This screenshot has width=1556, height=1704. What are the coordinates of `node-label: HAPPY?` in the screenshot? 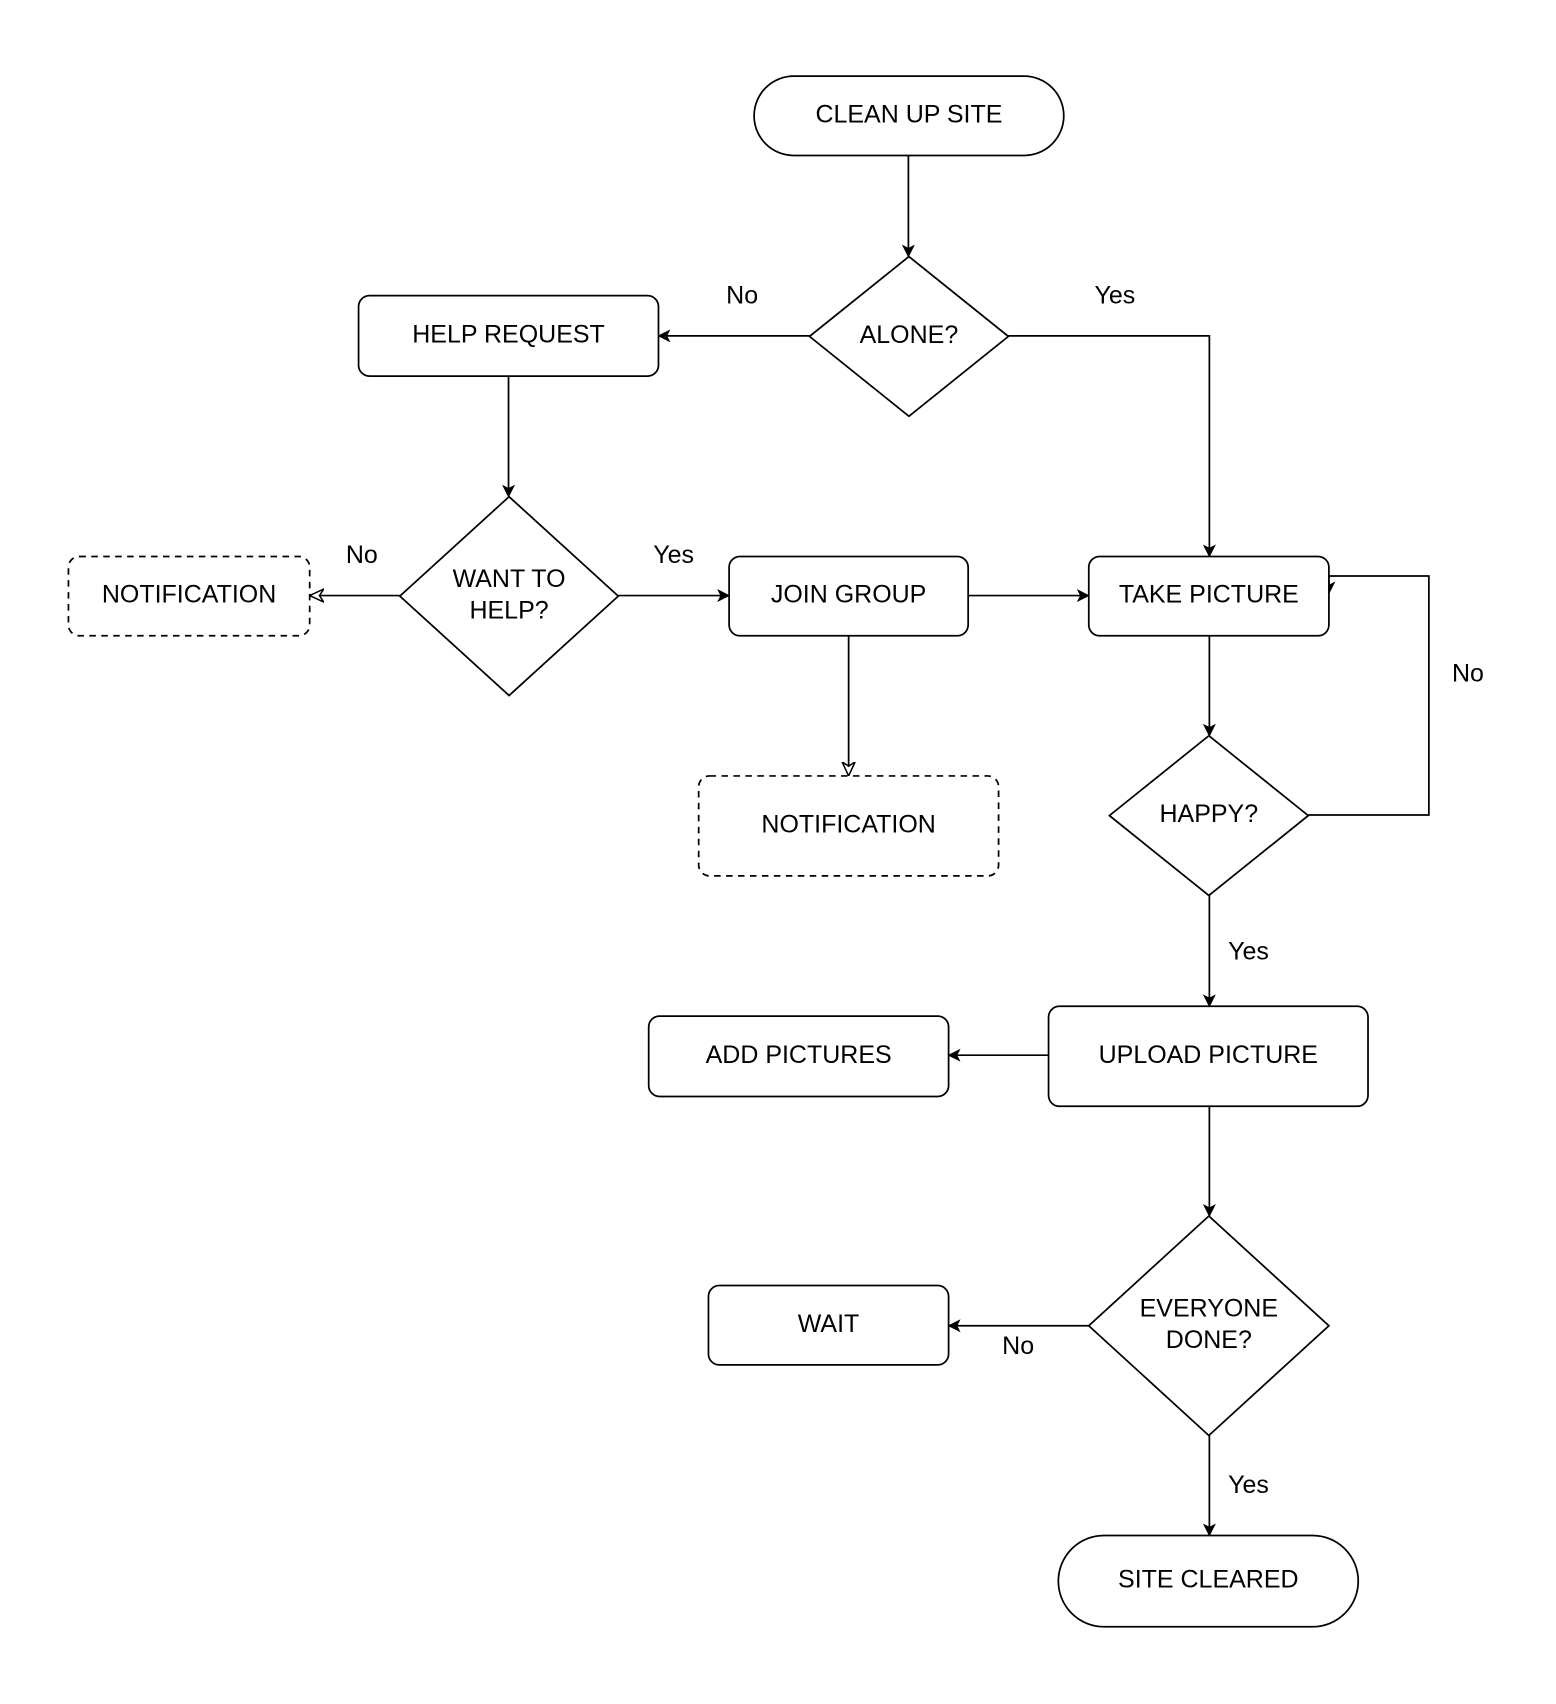 It's located at (1209, 814).